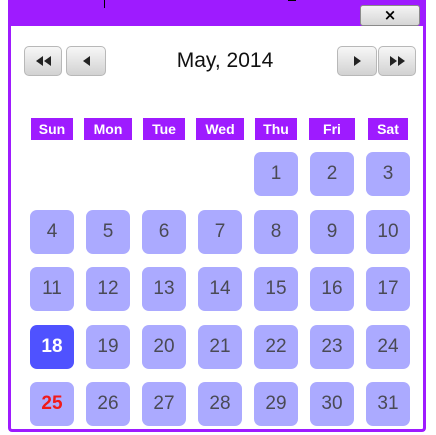  What do you see at coordinates (332, 347) in the screenshot?
I see `day-cell-23: 23` at bounding box center [332, 347].